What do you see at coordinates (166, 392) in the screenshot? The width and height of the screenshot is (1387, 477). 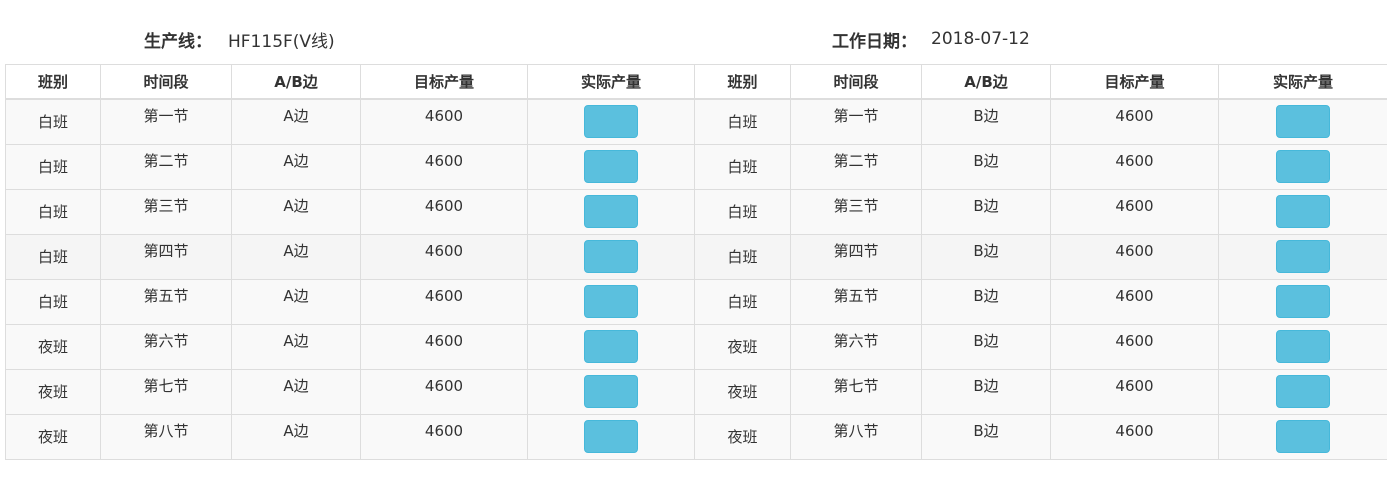 I see `period-cell: 第七节` at bounding box center [166, 392].